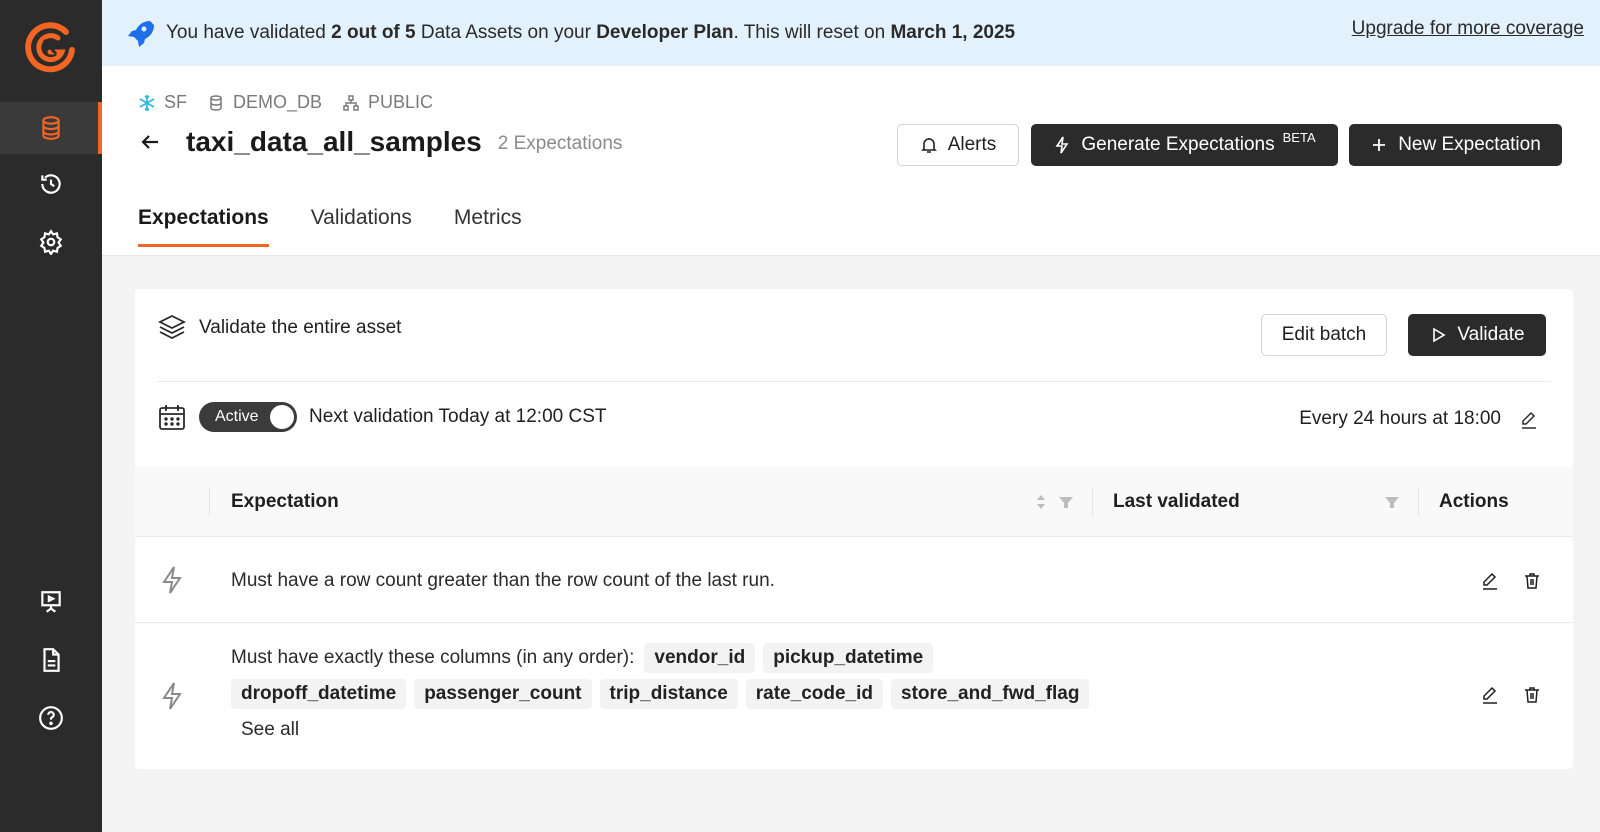 This screenshot has width=1600, height=832. What do you see at coordinates (990, 694) in the screenshot?
I see `column-chip: store_and_fwd_flag` at bounding box center [990, 694].